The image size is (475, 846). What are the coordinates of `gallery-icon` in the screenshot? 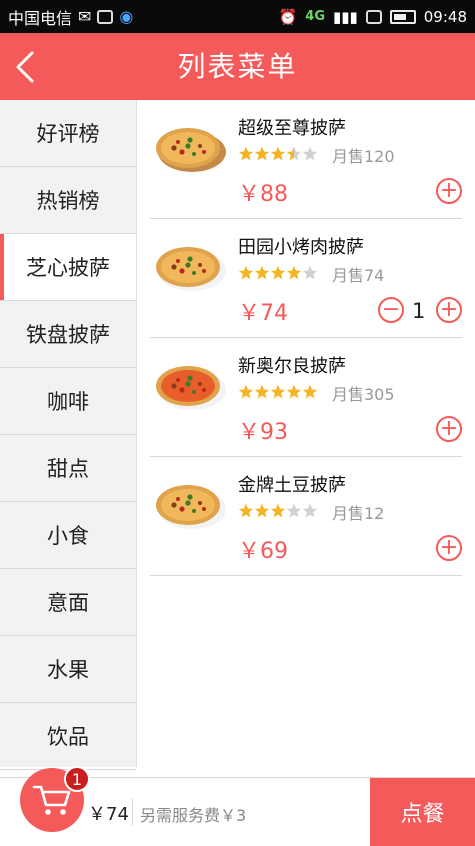 It's located at (105, 16).